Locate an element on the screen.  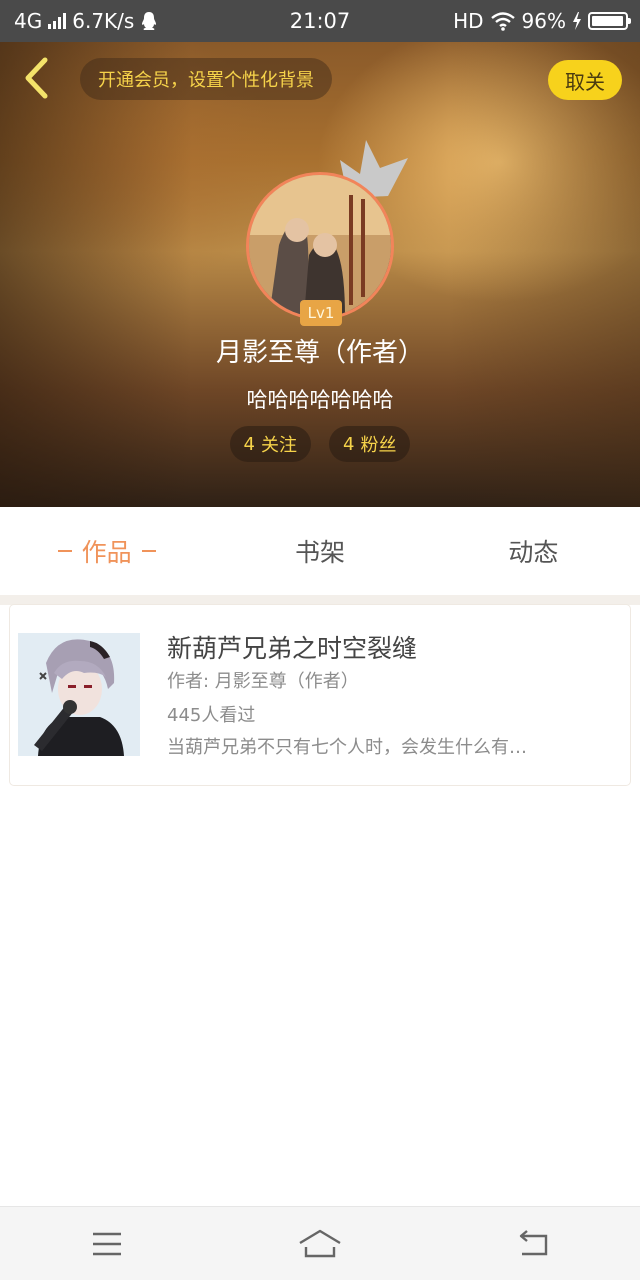
tab-works-label: 作品 is located at coordinates (106, 552).